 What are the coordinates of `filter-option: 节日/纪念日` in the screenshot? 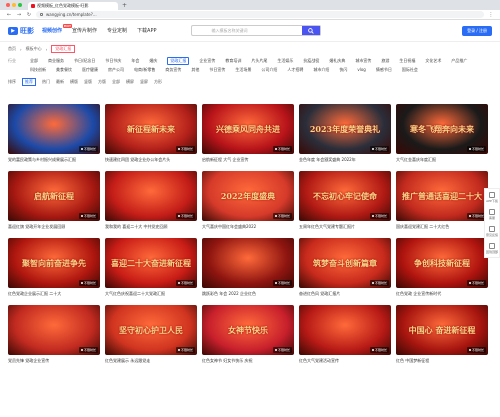 It's located at (84, 61).